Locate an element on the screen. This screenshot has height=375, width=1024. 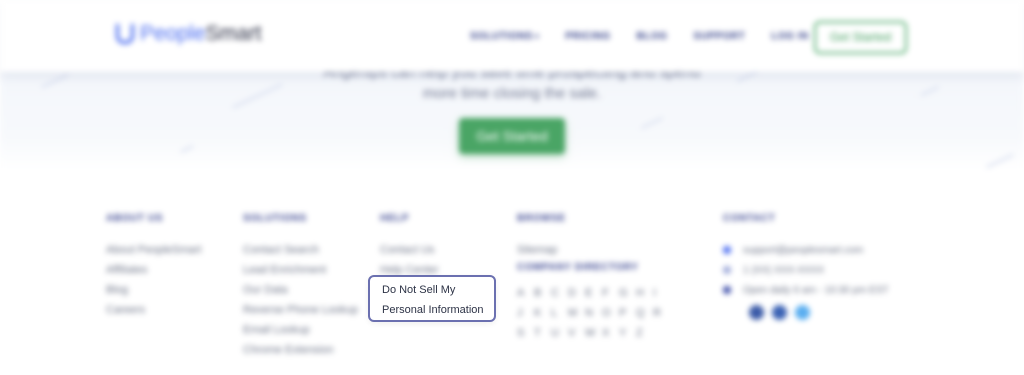
footer-link: Contact Us is located at coordinates (409, 250).